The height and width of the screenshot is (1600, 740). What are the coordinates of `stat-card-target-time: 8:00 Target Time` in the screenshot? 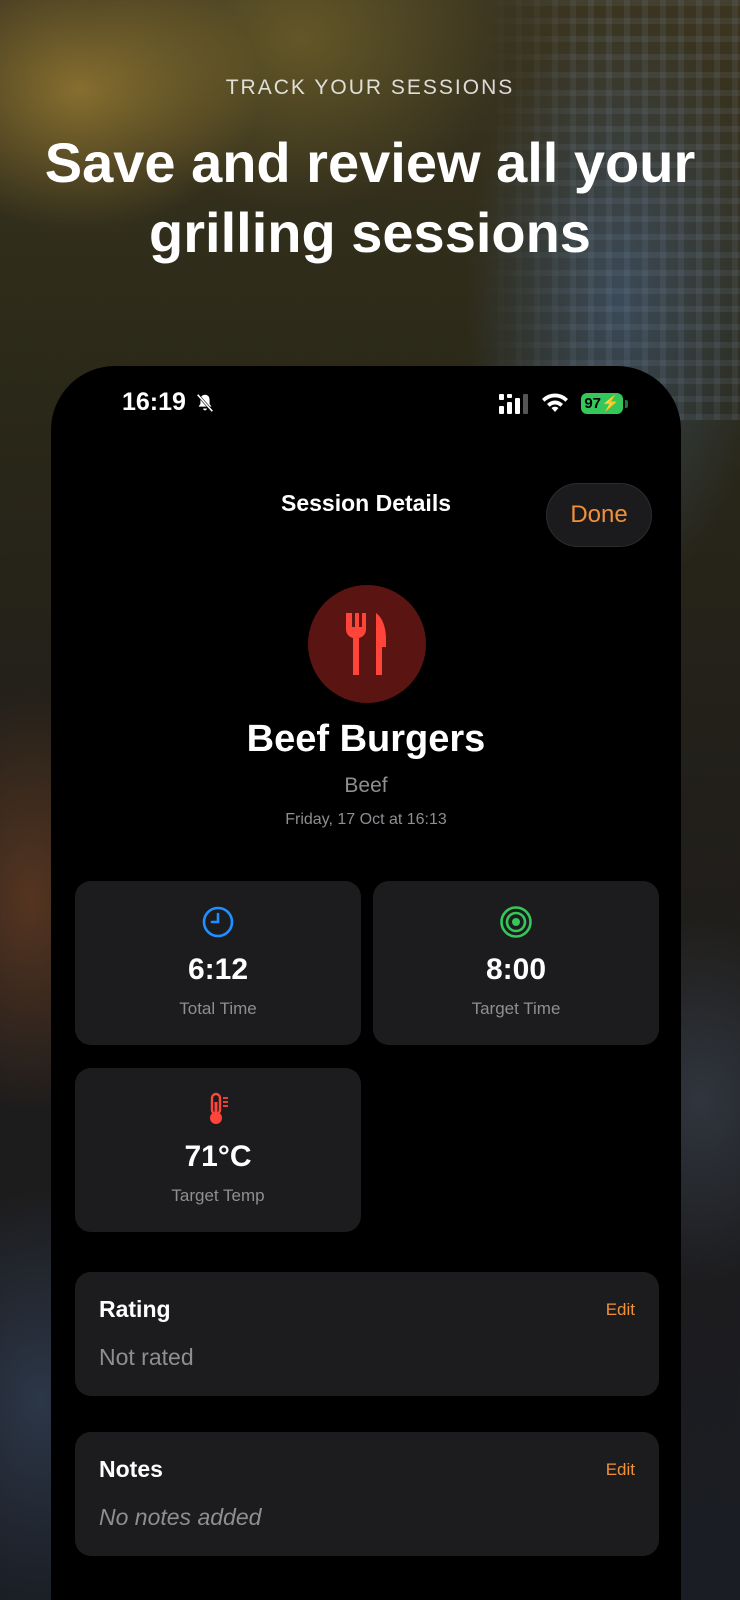 It's located at (516, 963).